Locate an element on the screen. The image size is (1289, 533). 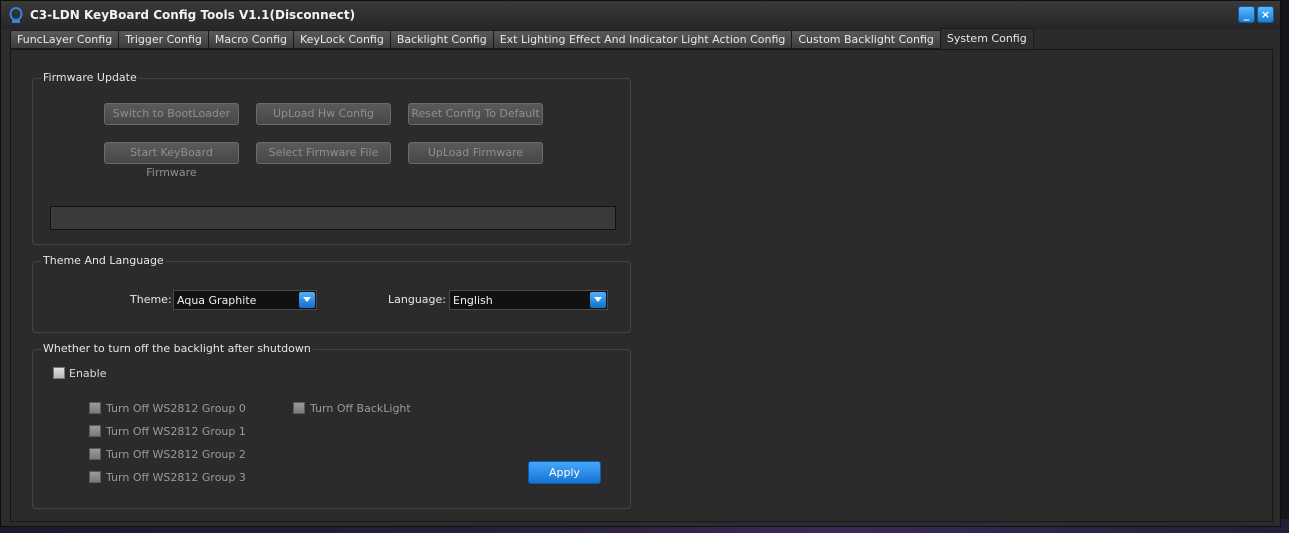
ws2812-group3-checkbox is located at coordinates (95, 477).